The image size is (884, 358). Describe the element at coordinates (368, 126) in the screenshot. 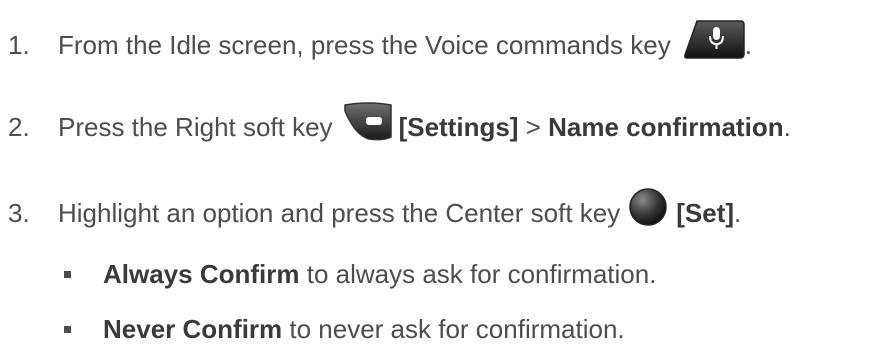

I see `right-soft-key-icon` at that location.